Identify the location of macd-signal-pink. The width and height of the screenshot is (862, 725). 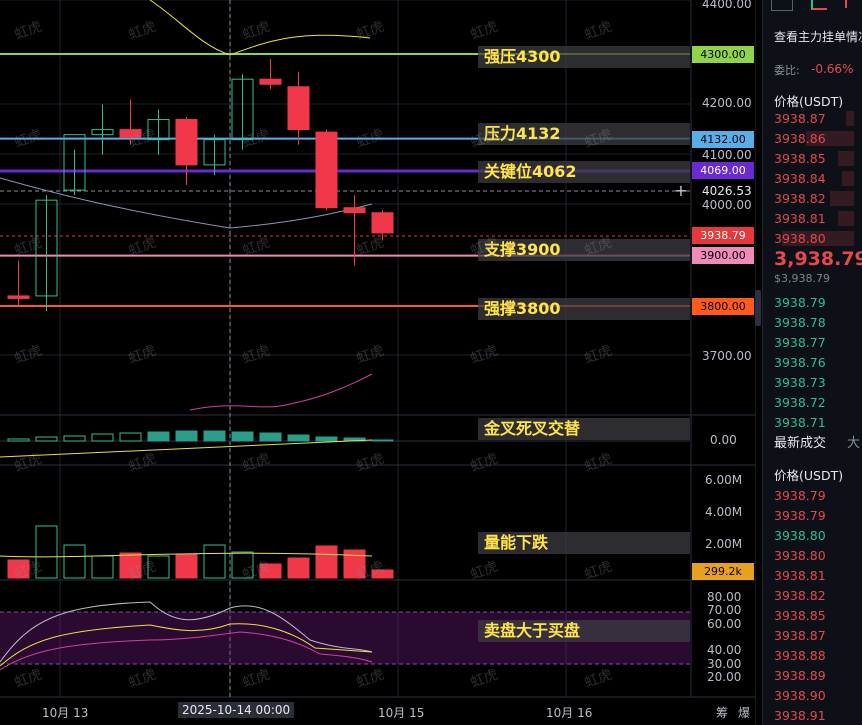
(281, 392).